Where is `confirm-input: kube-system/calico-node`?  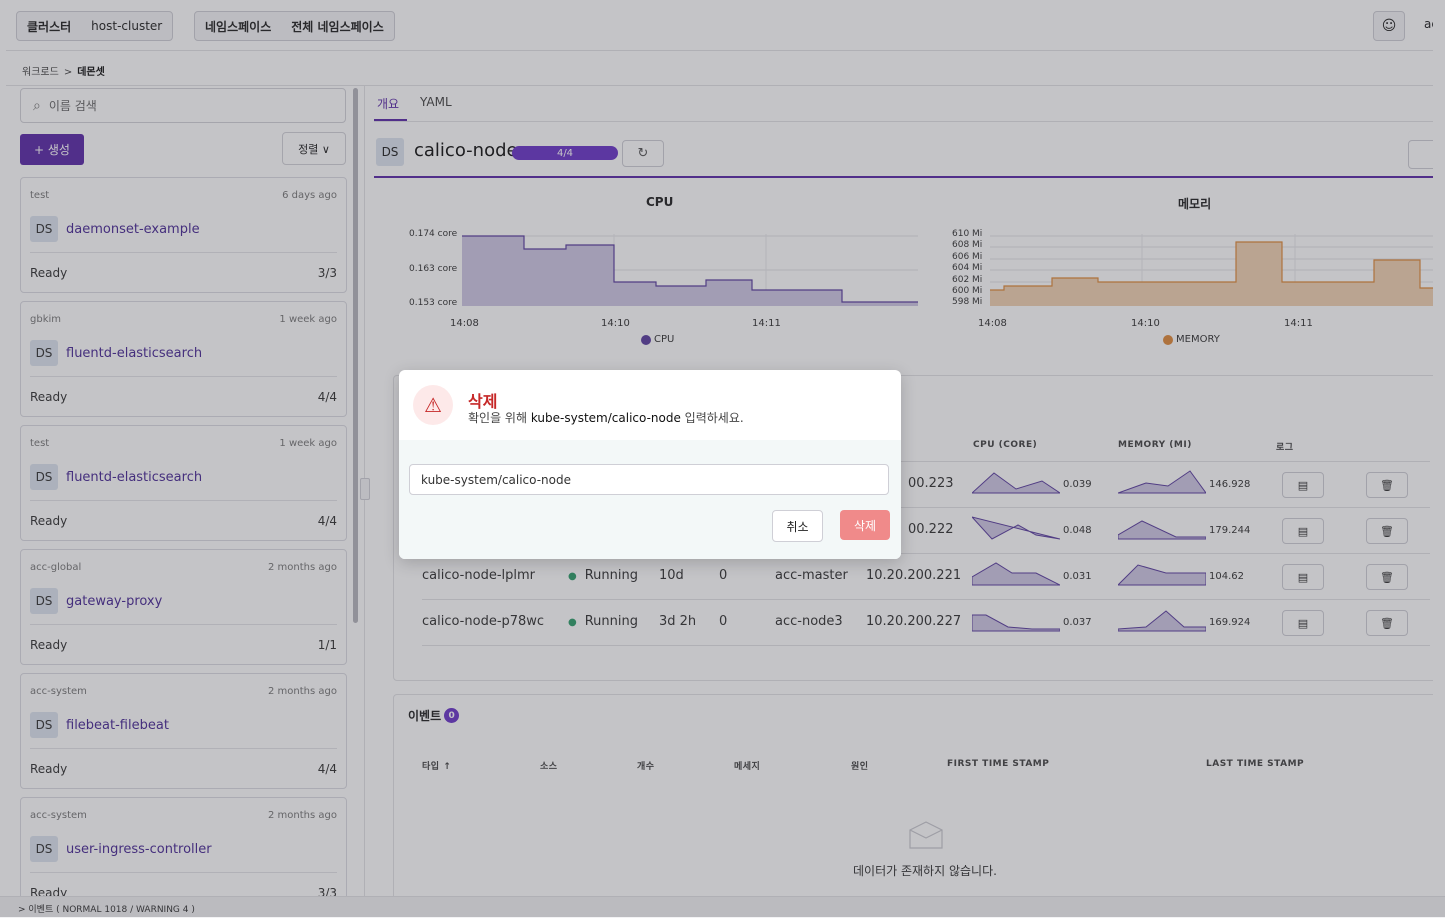
confirm-input: kube-system/calico-node is located at coordinates (649, 479).